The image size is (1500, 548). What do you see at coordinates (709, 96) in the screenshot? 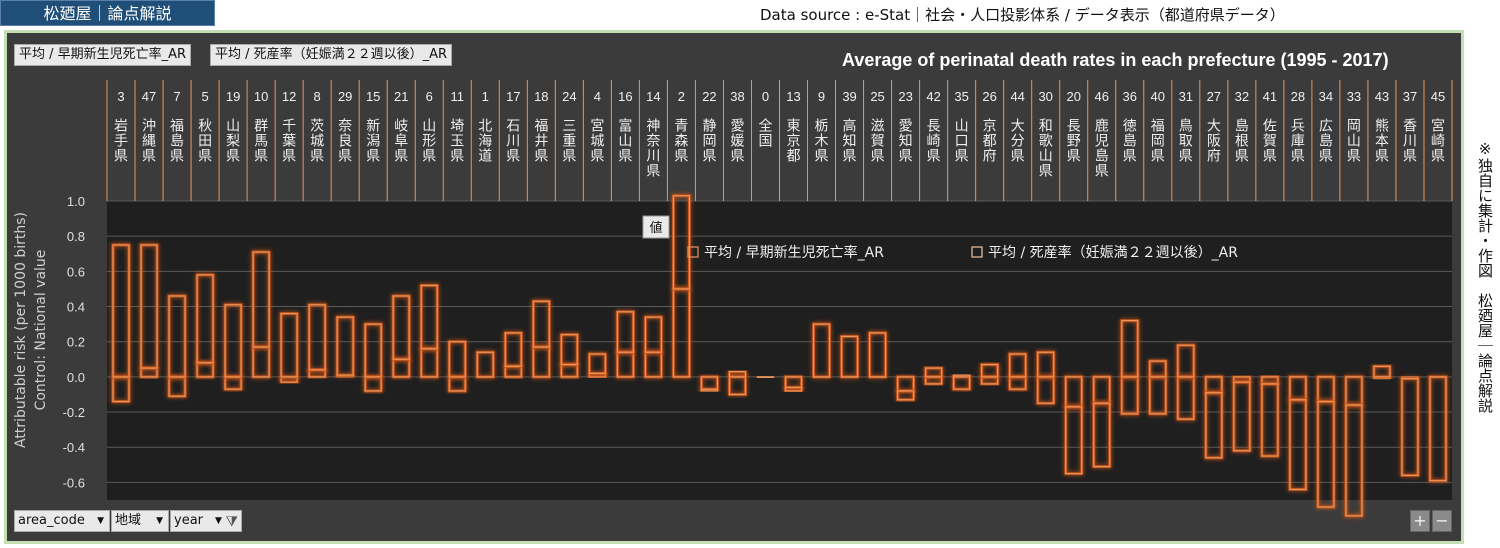
I see `area-code-label: 22` at bounding box center [709, 96].